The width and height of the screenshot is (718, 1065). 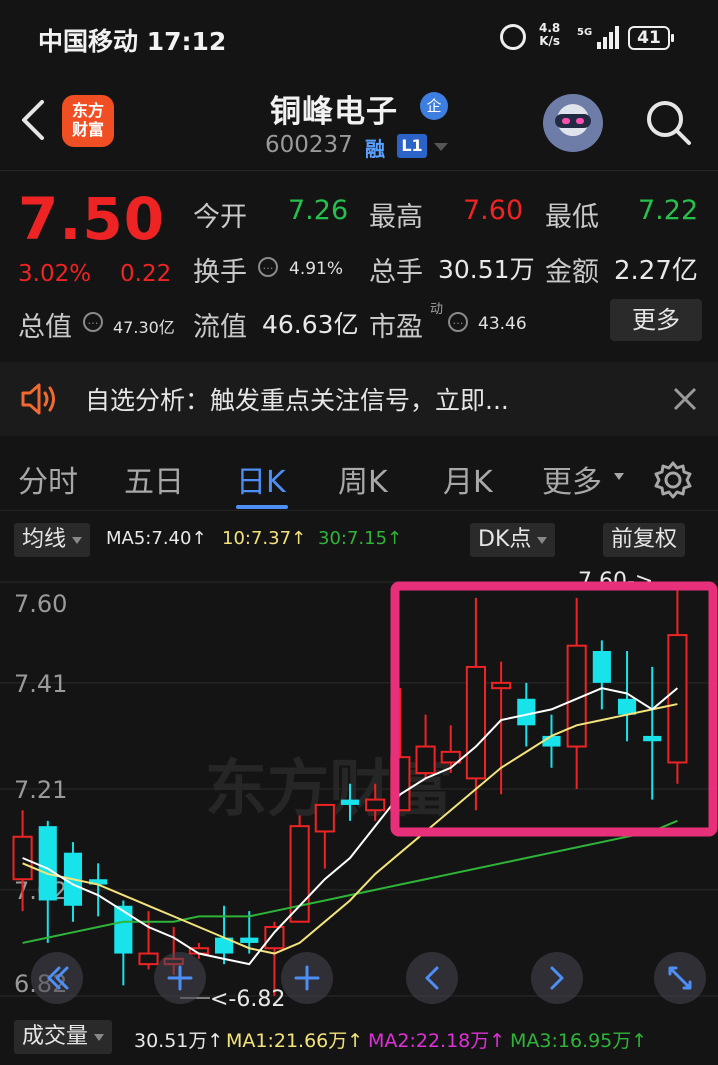 What do you see at coordinates (412, 146) in the screenshot?
I see `level-badge: L1` at bounding box center [412, 146].